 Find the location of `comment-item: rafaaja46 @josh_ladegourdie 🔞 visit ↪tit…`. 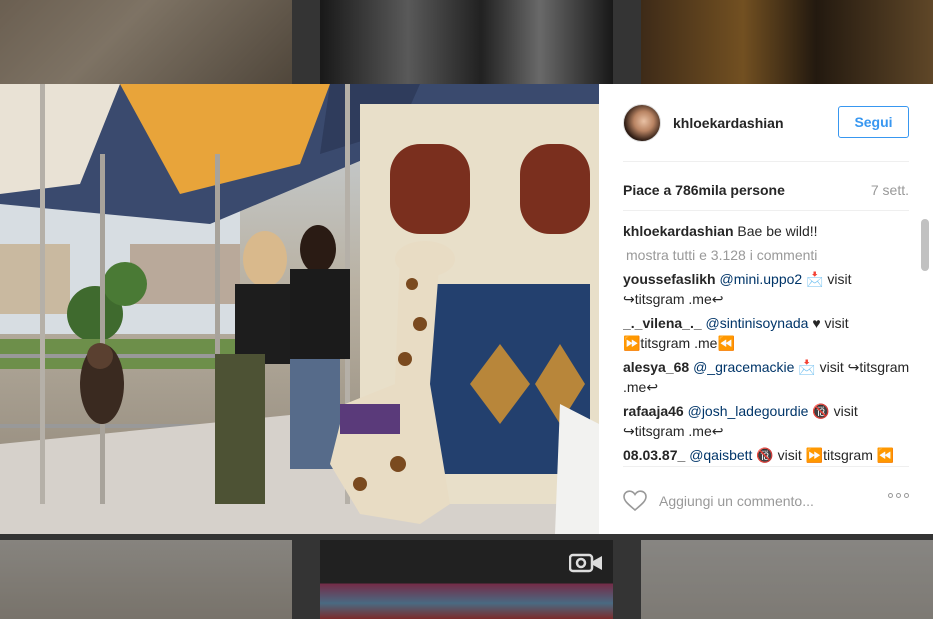

comment-item: rafaaja46 @josh_ladegourdie 🔞 visit ↪tit… is located at coordinates (767, 421).